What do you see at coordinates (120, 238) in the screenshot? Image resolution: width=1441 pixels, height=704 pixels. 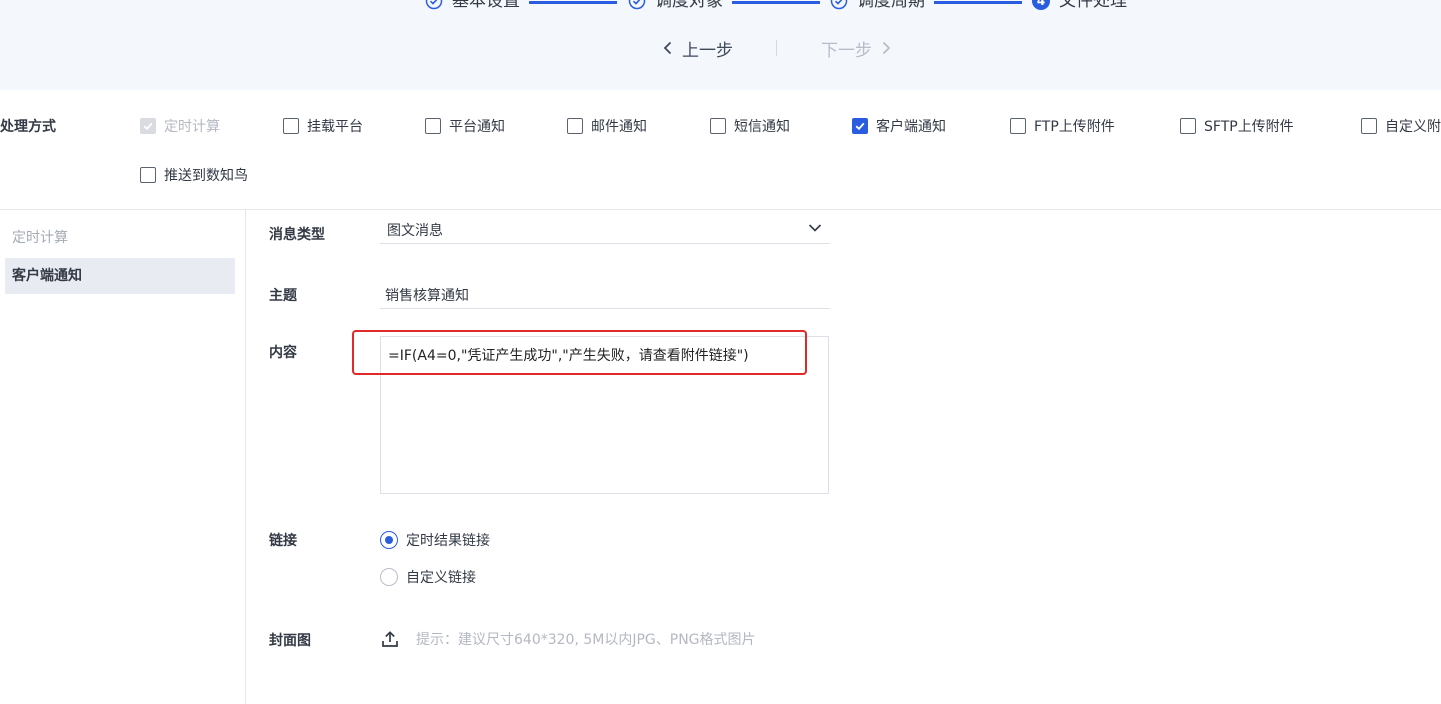 I see `sidebar-item-scheduled-calc: 定时计算` at bounding box center [120, 238].